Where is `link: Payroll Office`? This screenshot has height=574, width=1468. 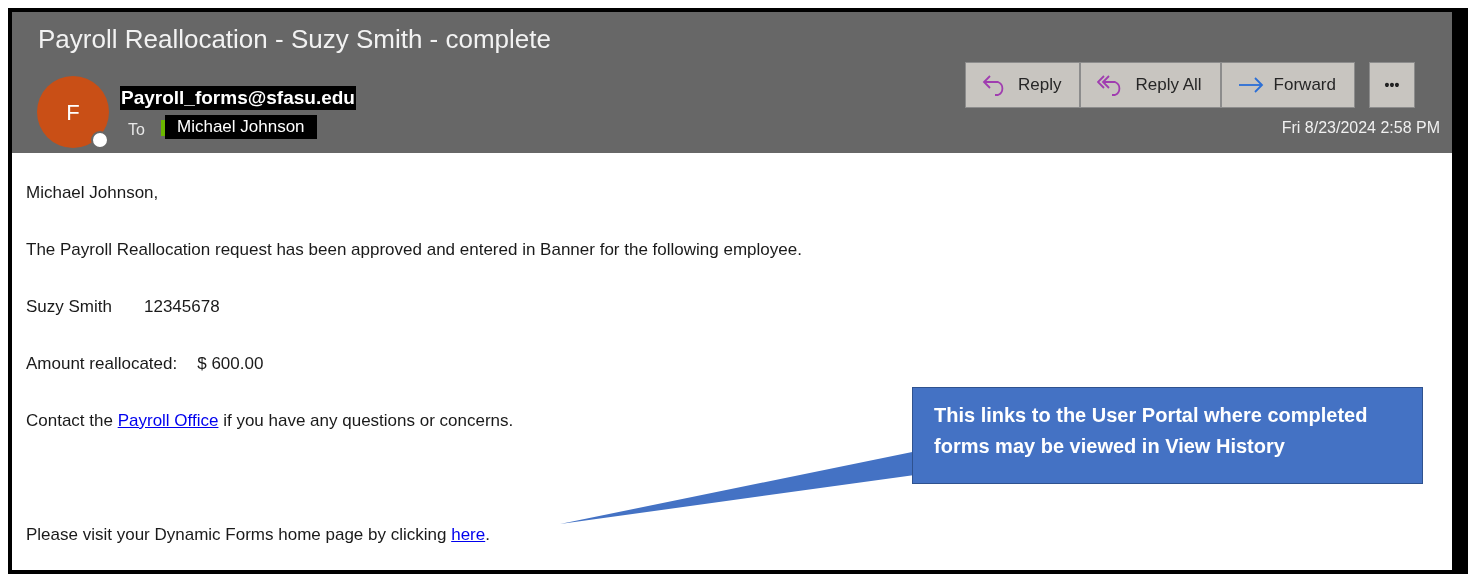
link: Payroll Office is located at coordinates (168, 420).